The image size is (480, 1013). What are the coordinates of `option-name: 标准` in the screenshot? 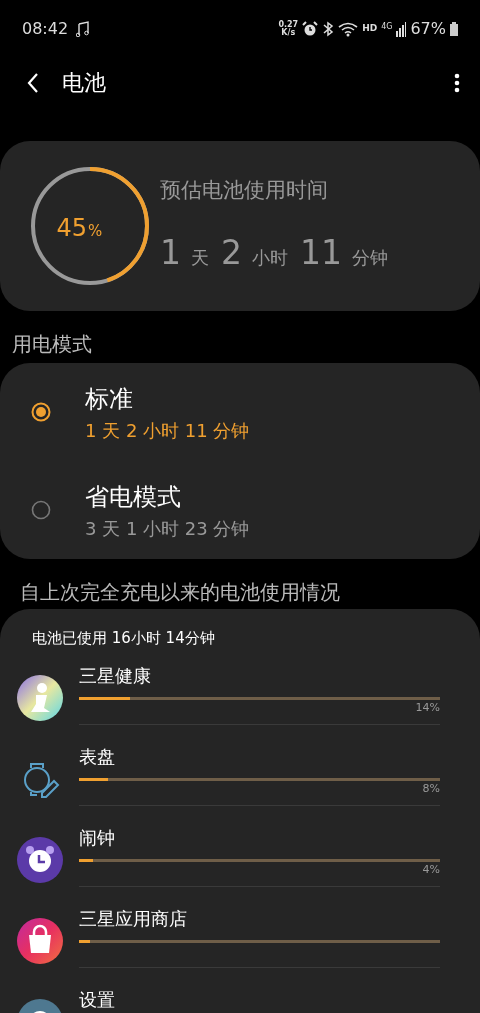 It's located at (109, 399).